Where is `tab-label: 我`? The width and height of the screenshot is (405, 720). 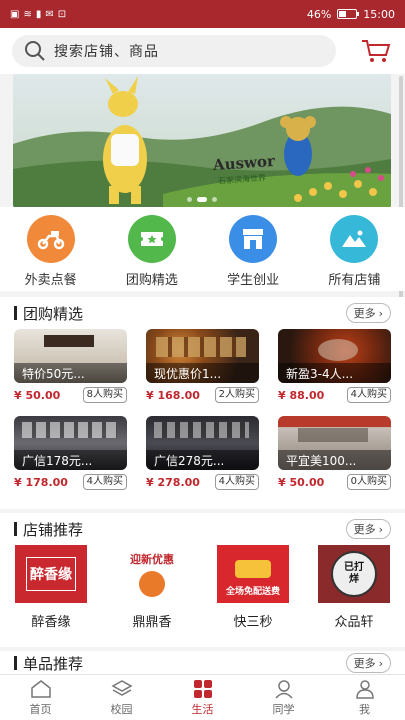
tab-label: 我 is located at coordinates (364, 709).